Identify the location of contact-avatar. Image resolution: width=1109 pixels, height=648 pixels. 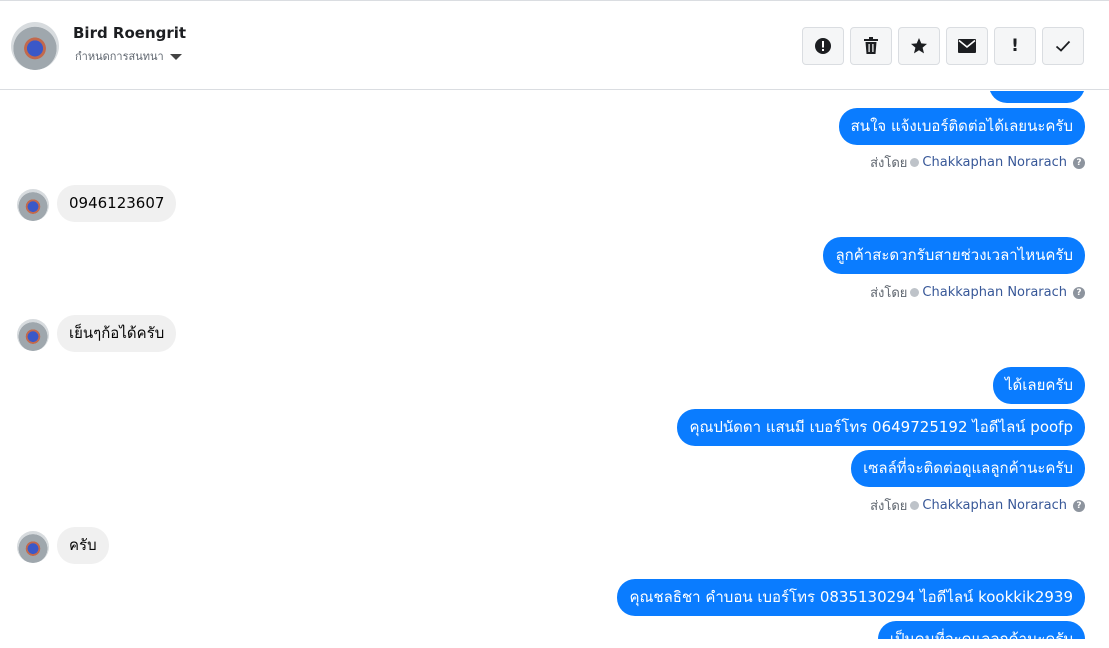
(35, 46).